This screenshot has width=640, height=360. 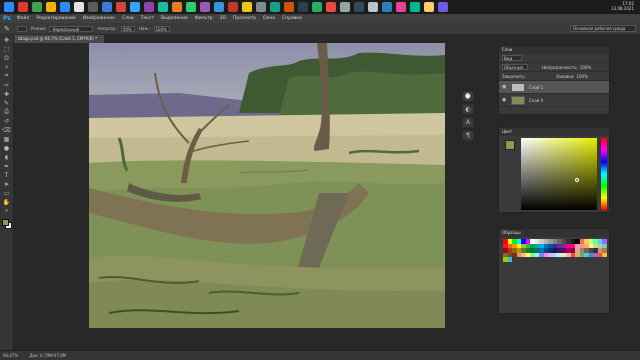 I want to click on document-tab: Шарр.psd @ 66,7% (Слой 1, CMYK/8) *, so click(x=59, y=39).